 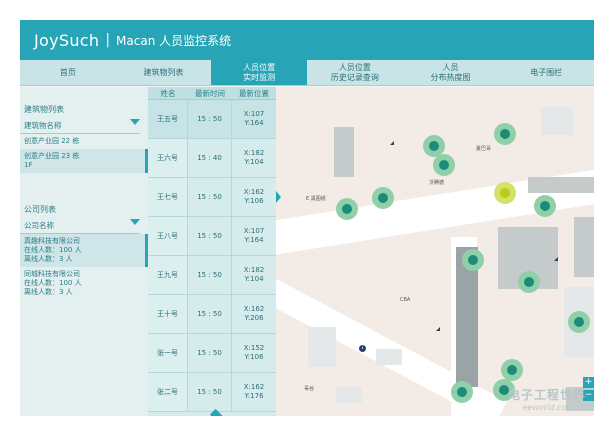 What do you see at coordinates (68, 72) in the screenshot?
I see `nav-home: 首页` at bounding box center [68, 72].